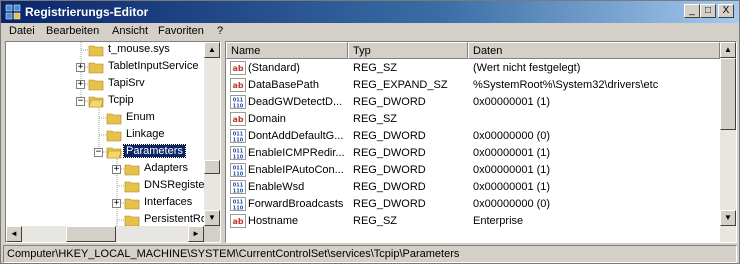 The image size is (740, 264). What do you see at coordinates (370, 12) in the screenshot?
I see `title-bar: Registrierungs-Editor _ □ X` at bounding box center [370, 12].